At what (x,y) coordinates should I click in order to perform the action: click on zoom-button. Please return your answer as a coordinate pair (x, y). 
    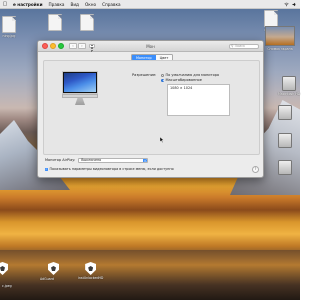
    Looking at the image, I should click on (61, 46).